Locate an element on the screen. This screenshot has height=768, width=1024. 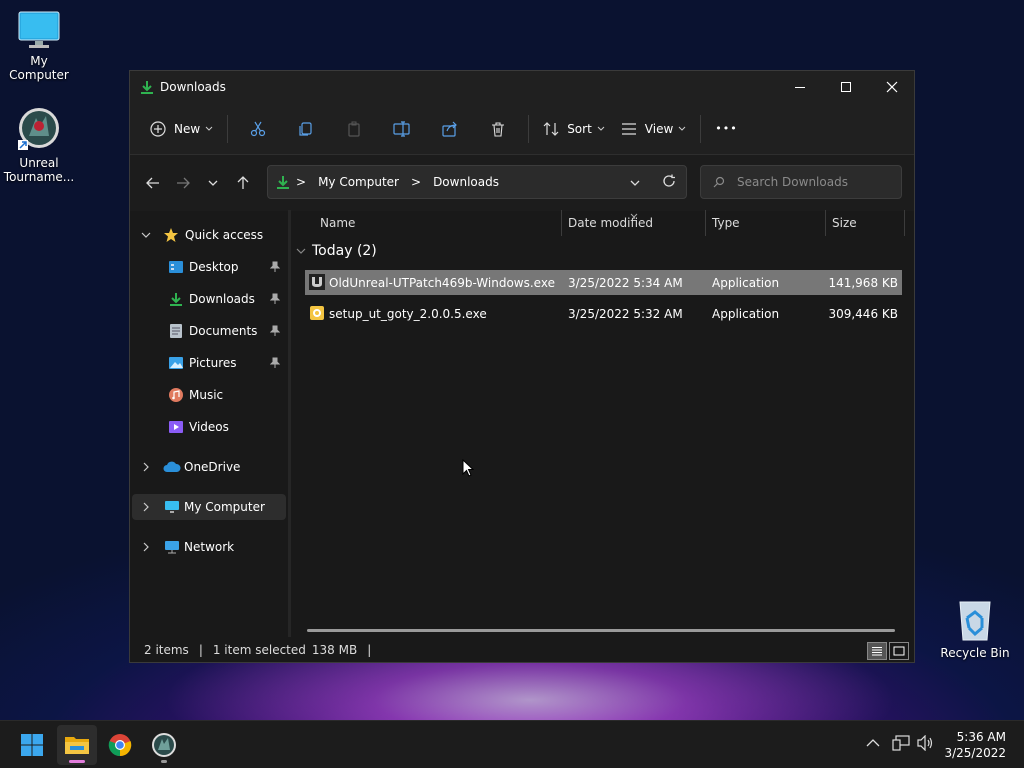
nav-videos: Videos is located at coordinates (209, 427).